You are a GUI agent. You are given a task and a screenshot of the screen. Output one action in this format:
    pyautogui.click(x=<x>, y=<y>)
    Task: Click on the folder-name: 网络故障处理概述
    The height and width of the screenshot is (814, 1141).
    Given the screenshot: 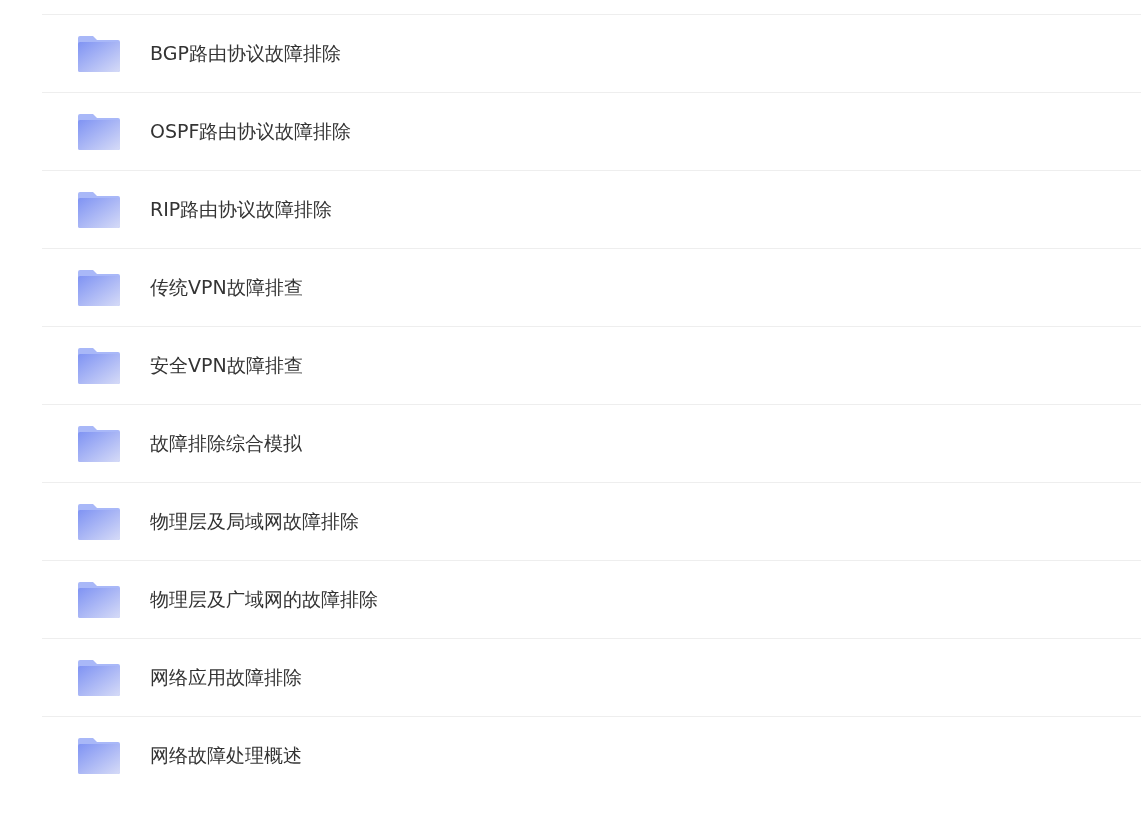 What is the action you would take?
    pyautogui.click(x=226, y=755)
    